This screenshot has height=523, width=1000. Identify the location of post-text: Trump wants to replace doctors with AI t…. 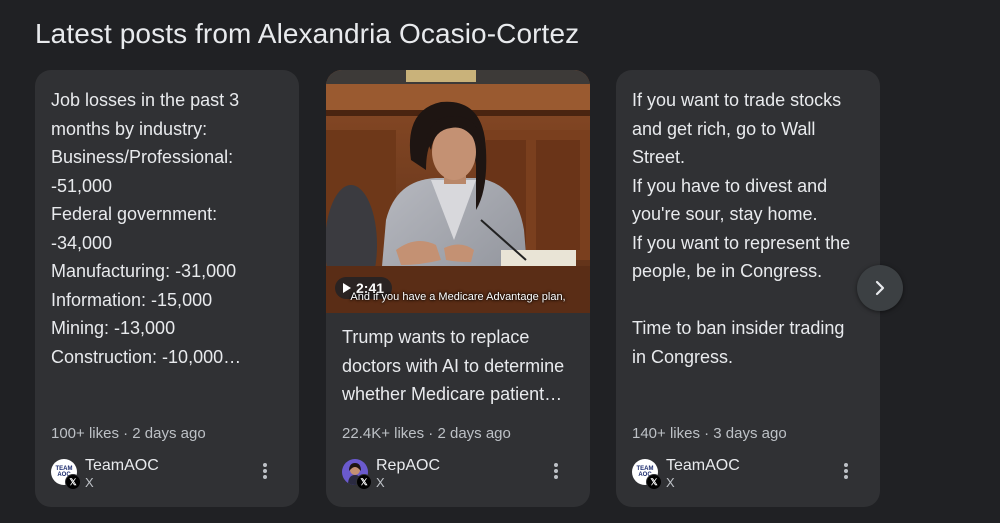
(453, 365).